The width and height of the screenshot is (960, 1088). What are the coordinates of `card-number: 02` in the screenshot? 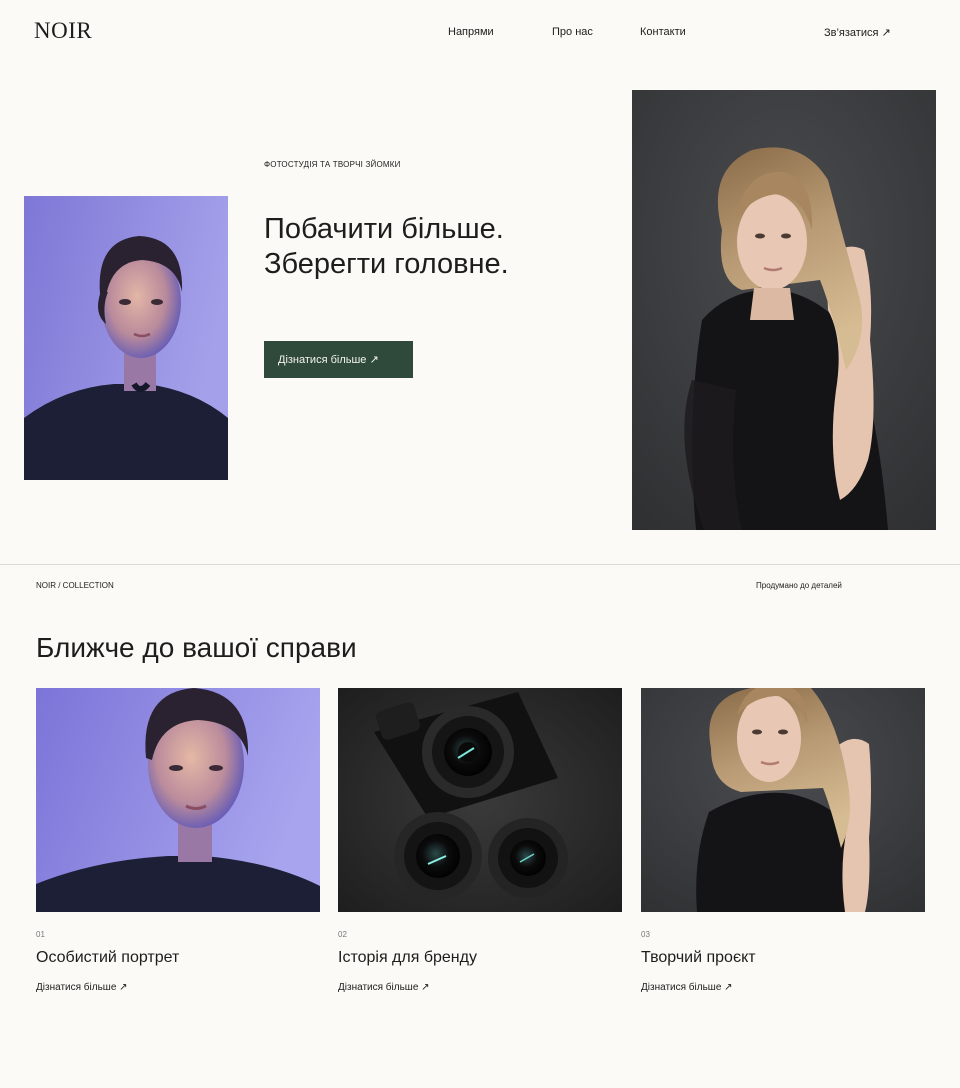 It's located at (342, 934).